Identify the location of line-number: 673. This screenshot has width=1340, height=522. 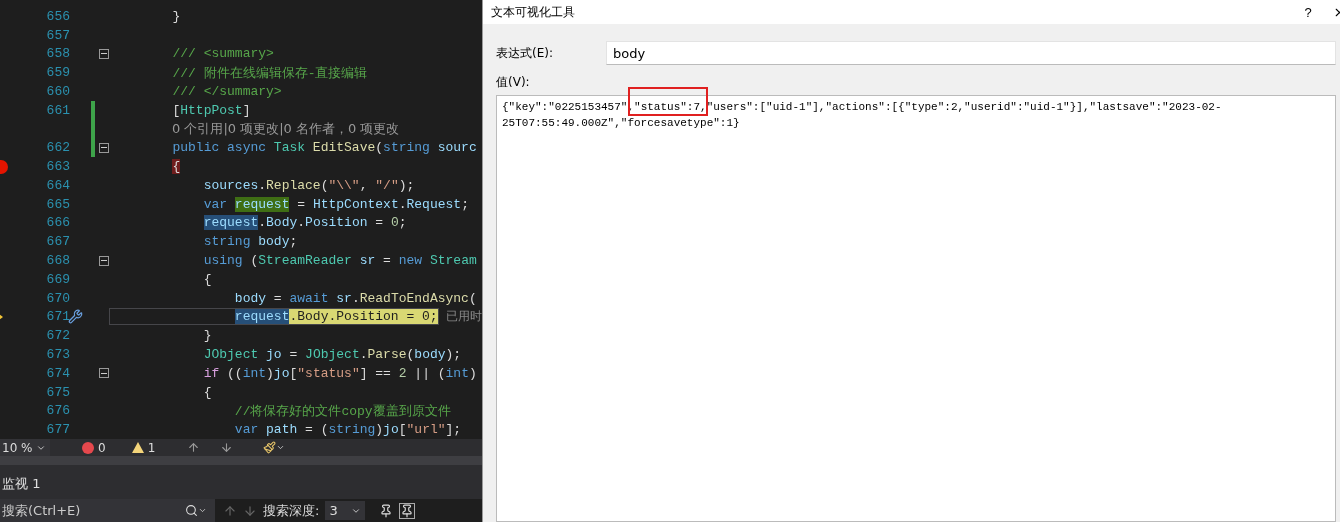
(58, 354).